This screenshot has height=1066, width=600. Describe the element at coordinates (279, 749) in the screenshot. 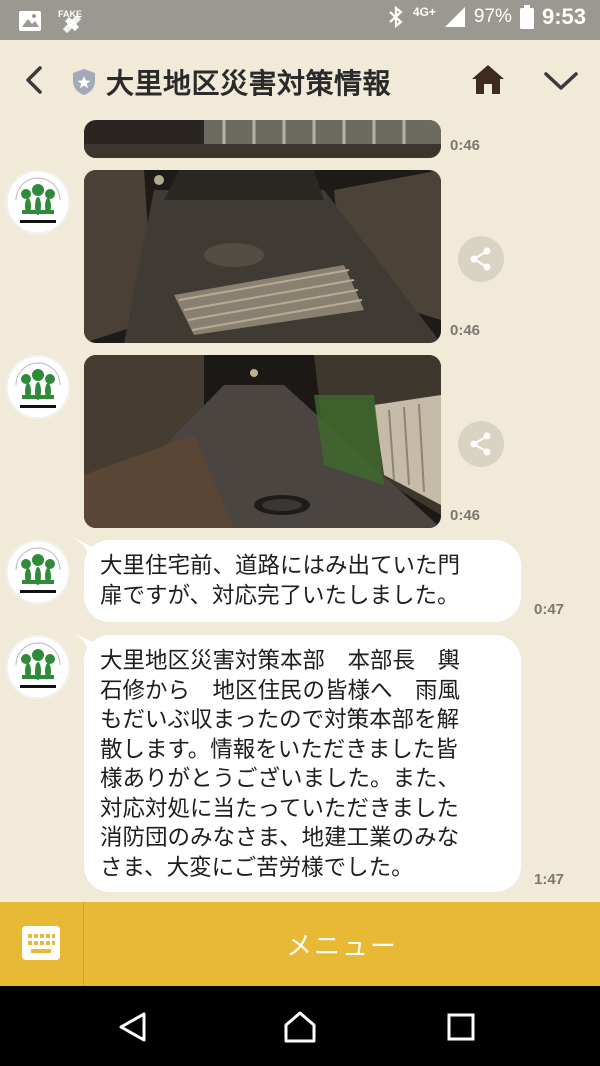

I see `message-line: 散します。情報をいただきました皆` at that location.